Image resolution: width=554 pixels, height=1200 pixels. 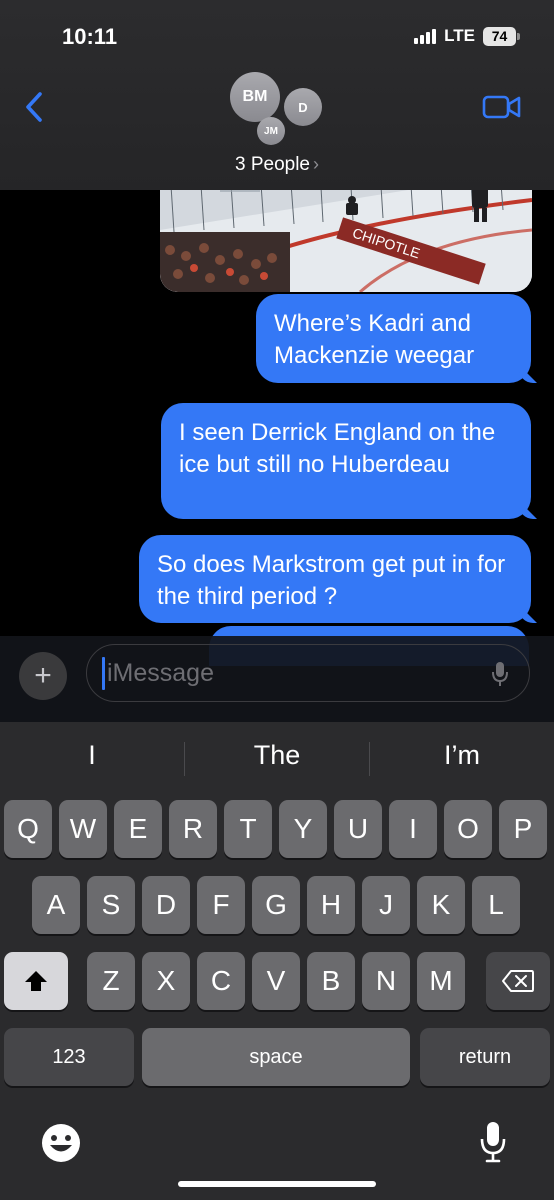 I want to click on avatar-jm: JM, so click(x=271, y=131).